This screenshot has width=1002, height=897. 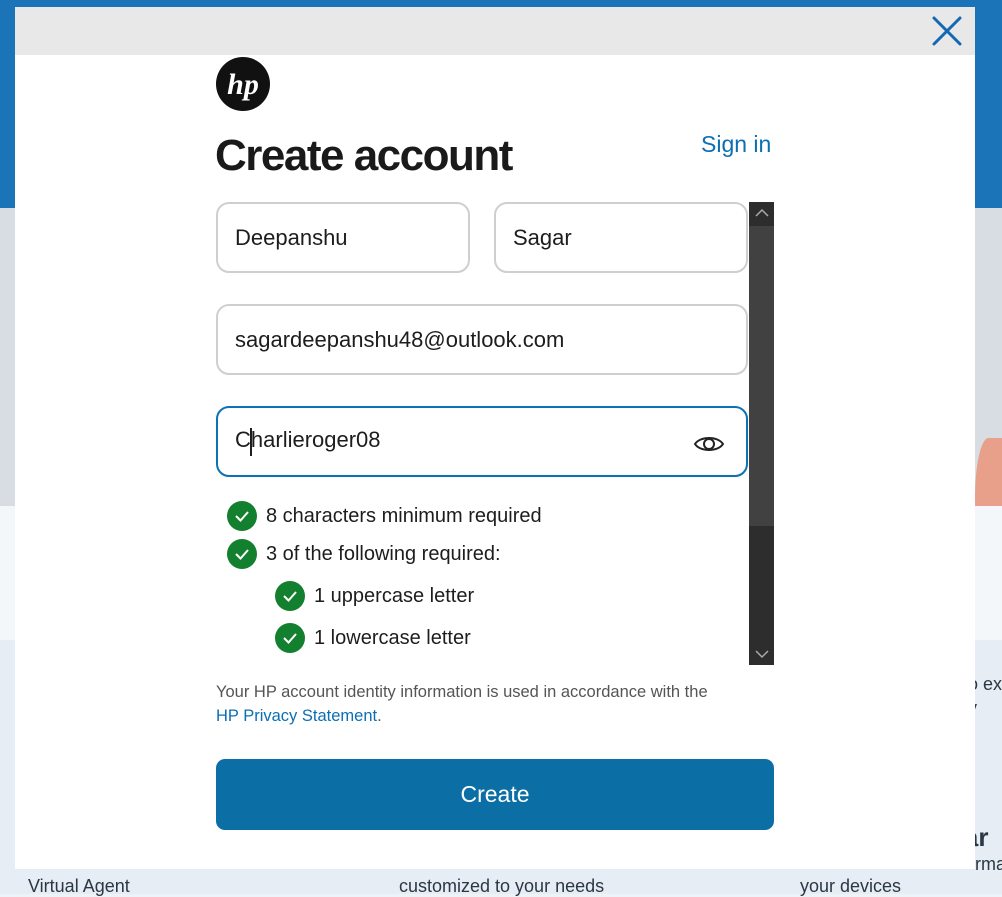 I want to click on chevron-up-icon, so click(x=761, y=212).